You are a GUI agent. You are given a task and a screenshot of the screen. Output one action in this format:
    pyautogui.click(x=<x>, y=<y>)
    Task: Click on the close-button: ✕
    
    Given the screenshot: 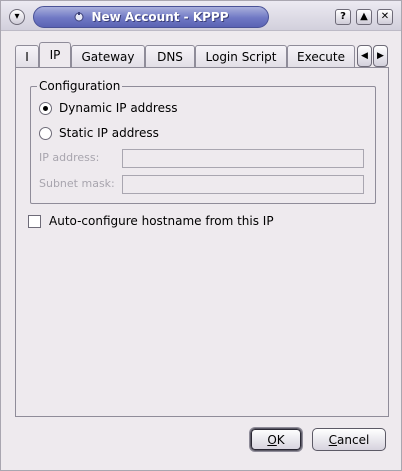 What is the action you would take?
    pyautogui.click(x=385, y=17)
    